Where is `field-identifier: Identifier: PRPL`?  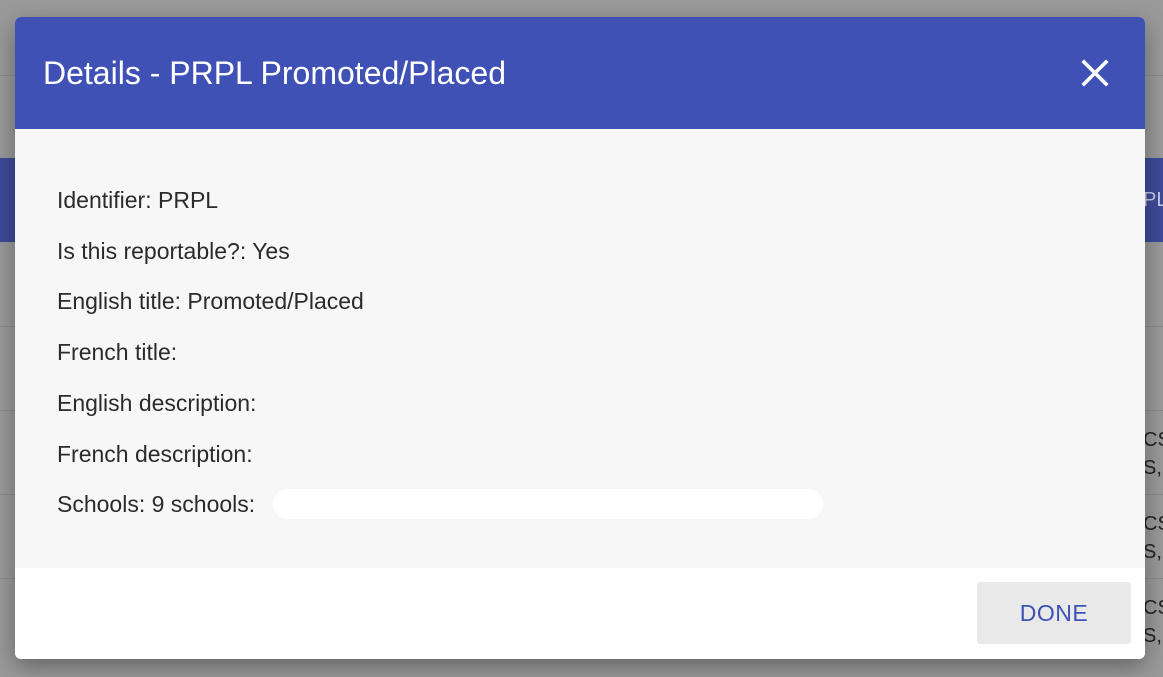 field-identifier: Identifier: PRPL is located at coordinates (137, 200).